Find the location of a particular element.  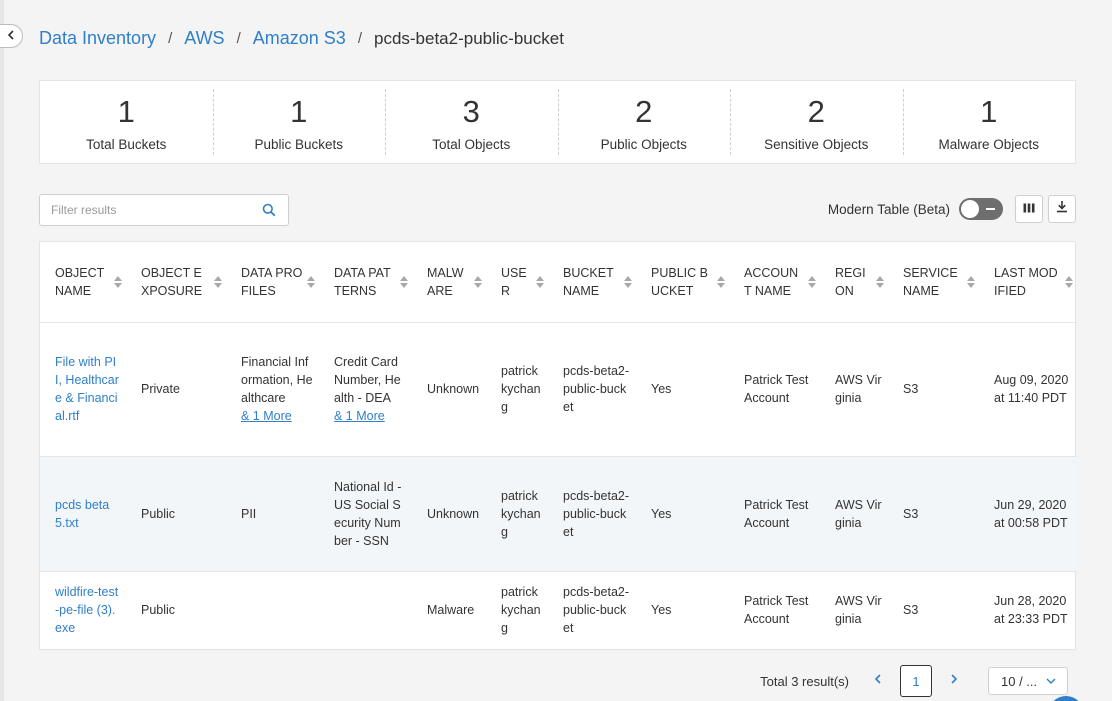

toggle-knob is located at coordinates (970, 209).